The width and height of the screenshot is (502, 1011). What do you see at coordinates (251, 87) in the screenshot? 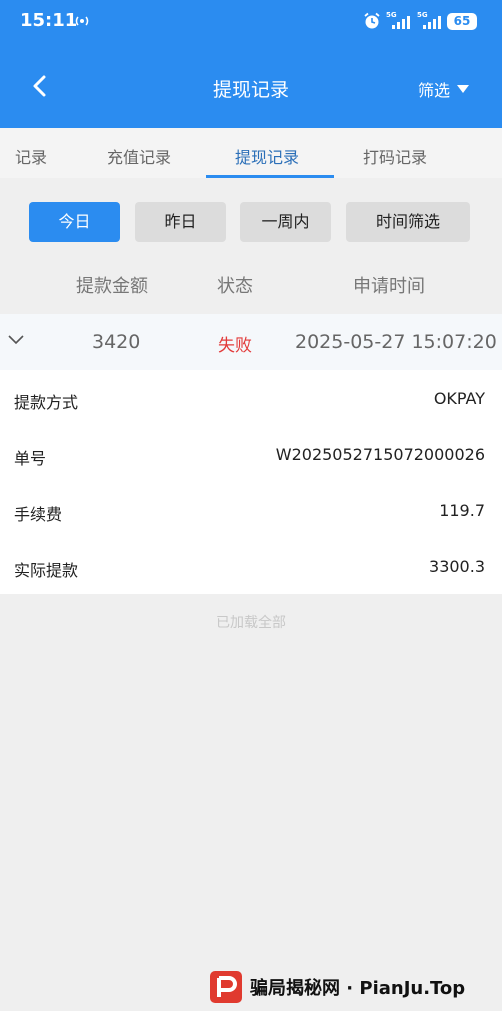
I see `app-header: 提现记录 筛选` at bounding box center [251, 87].